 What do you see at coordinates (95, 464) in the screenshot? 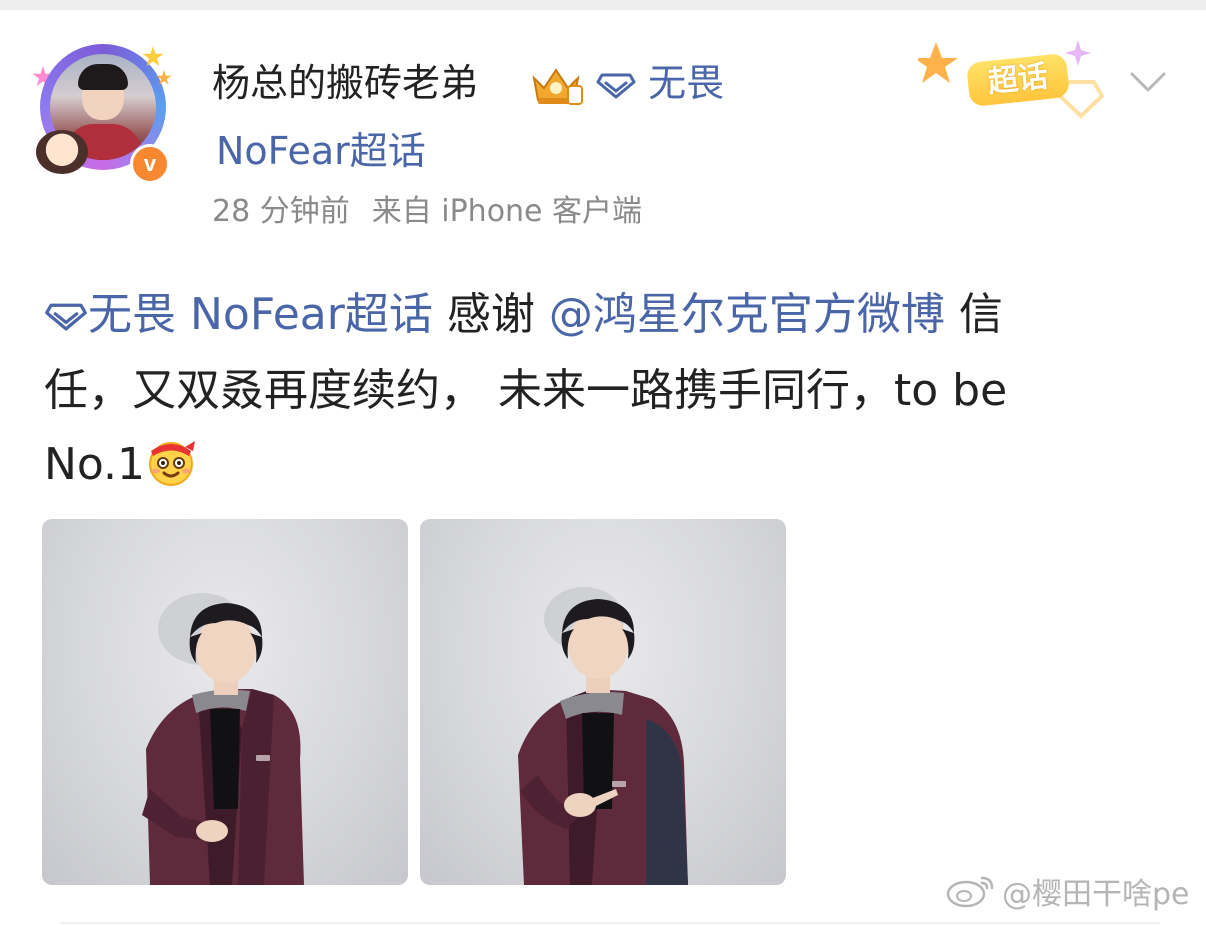
I see `line3-text: No.1` at bounding box center [95, 464].